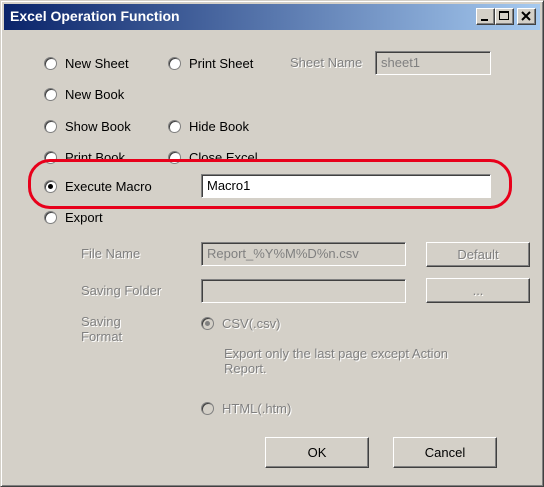 The height and width of the screenshot is (487, 544). Describe the element at coordinates (121, 290) in the screenshot. I see `saving-folder-label: Saving Folder` at that location.